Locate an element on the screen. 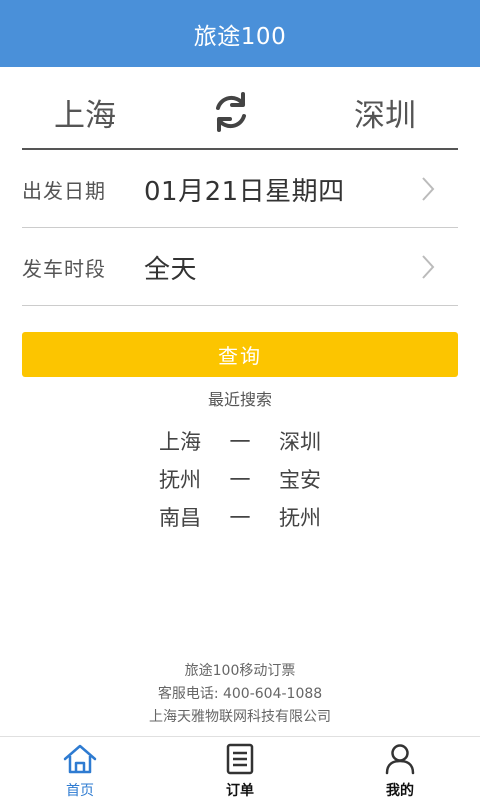 The image size is (480, 801). tab-profile-label: 我的 is located at coordinates (400, 791).